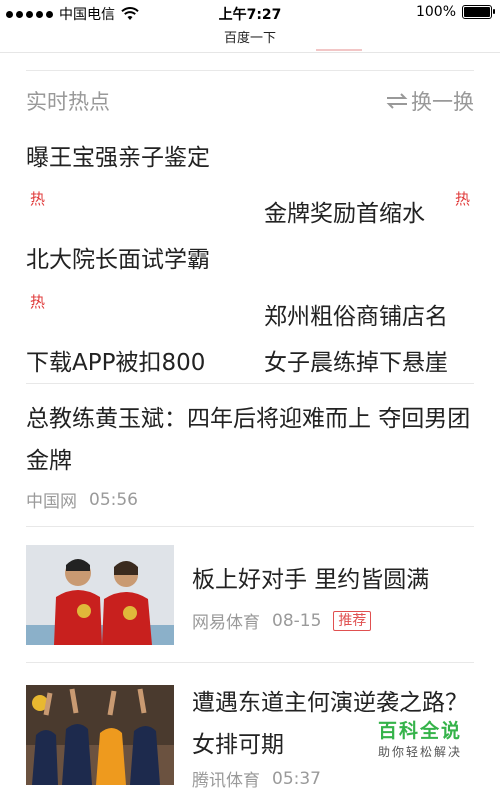 The height and width of the screenshot is (790, 500). What do you see at coordinates (356, 360) in the screenshot?
I see `hot-item: 女子晨练掉下悬崖` at bounding box center [356, 360].